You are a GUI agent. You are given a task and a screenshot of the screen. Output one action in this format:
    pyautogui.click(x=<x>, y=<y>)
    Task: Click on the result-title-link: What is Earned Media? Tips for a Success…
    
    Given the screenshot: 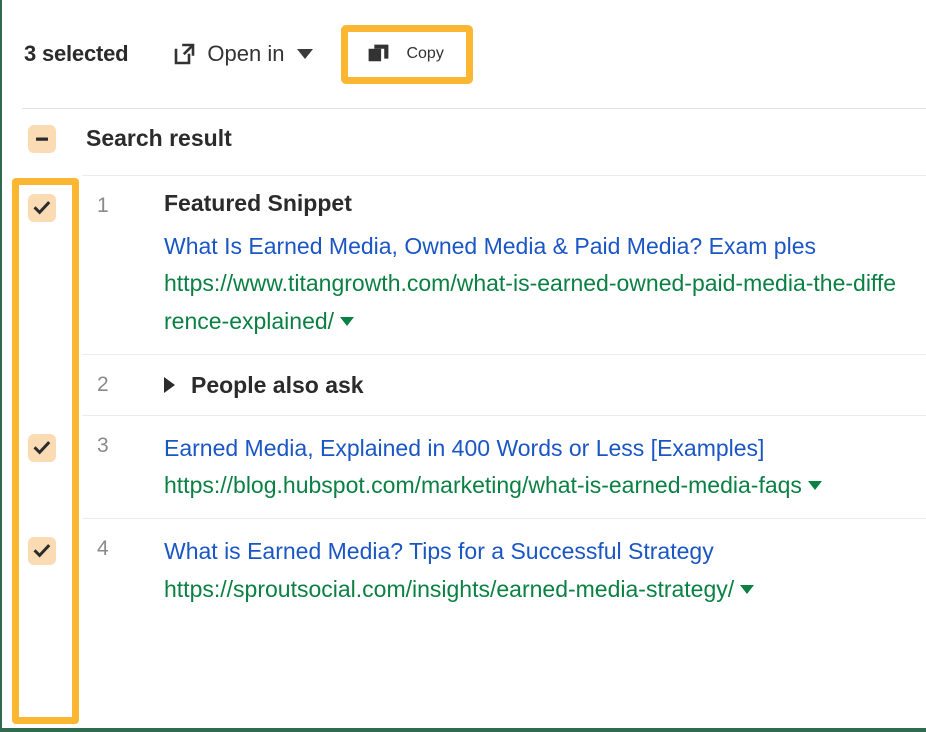 What is the action you would take?
    pyautogui.click(x=533, y=551)
    